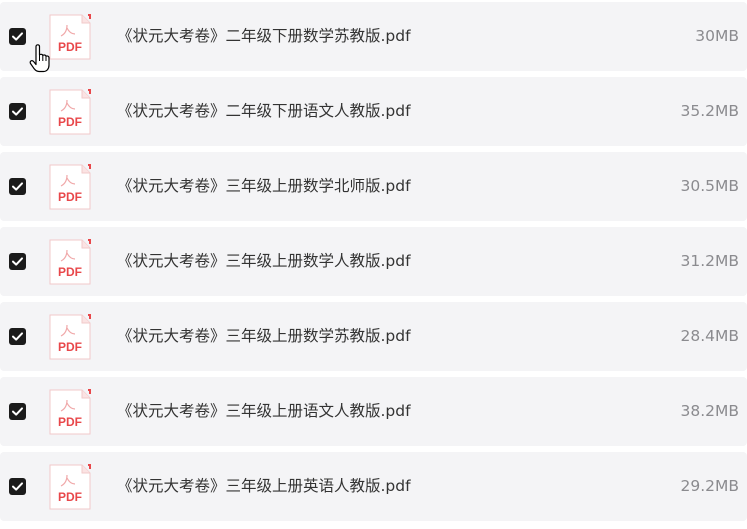 The width and height of the screenshot is (747, 529). I want to click on file-row: PDF 《状元大考卷》三年级上册数学北师版.pdf 30.5MB, so click(373, 186).